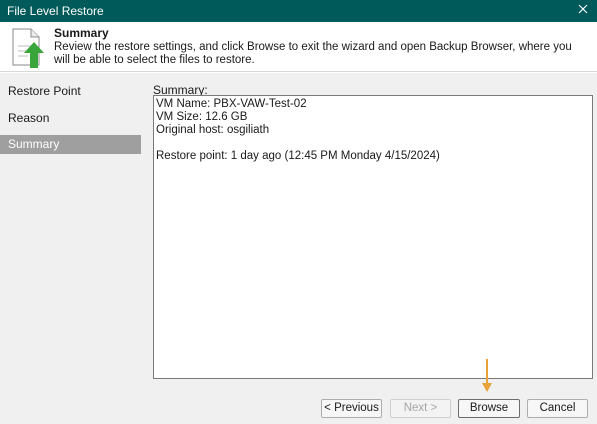 This screenshot has height=424, width=597. Describe the element at coordinates (70, 91) in the screenshot. I see `sidebar-item-restore-point: Restore Point` at that location.